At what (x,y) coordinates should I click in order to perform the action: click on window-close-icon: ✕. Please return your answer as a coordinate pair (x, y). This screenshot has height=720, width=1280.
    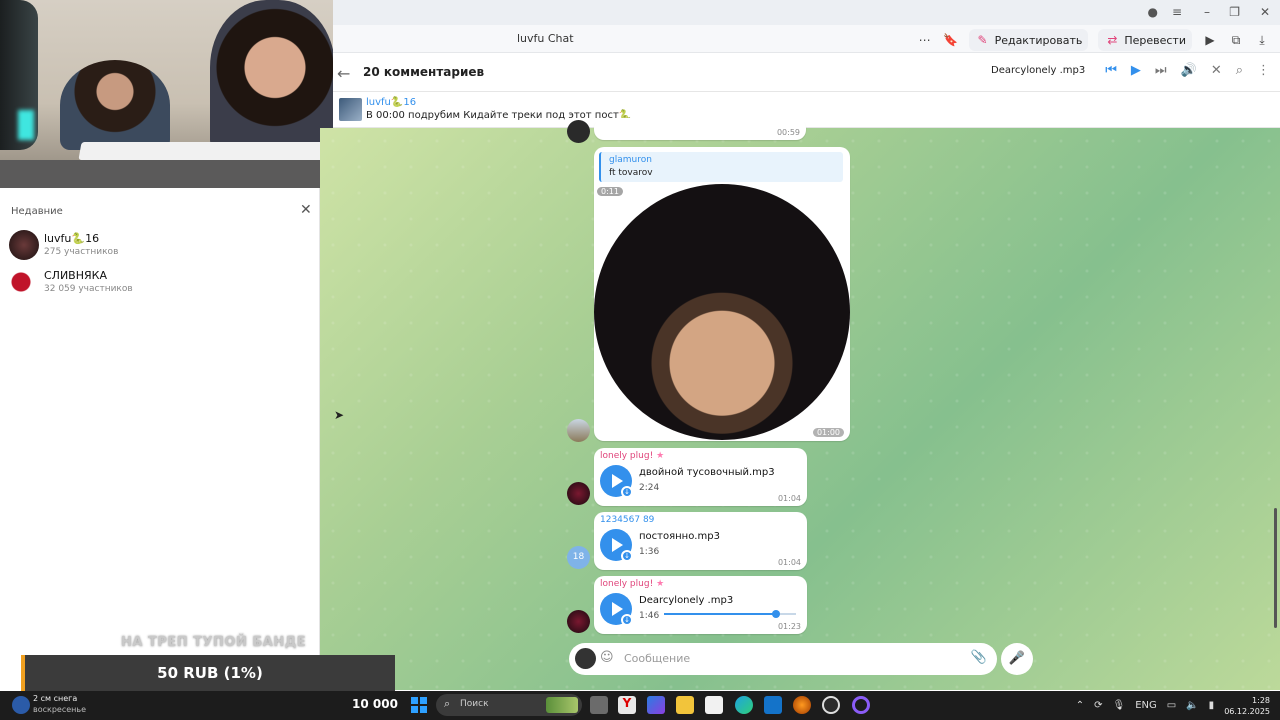
    Looking at the image, I should click on (1265, 12).